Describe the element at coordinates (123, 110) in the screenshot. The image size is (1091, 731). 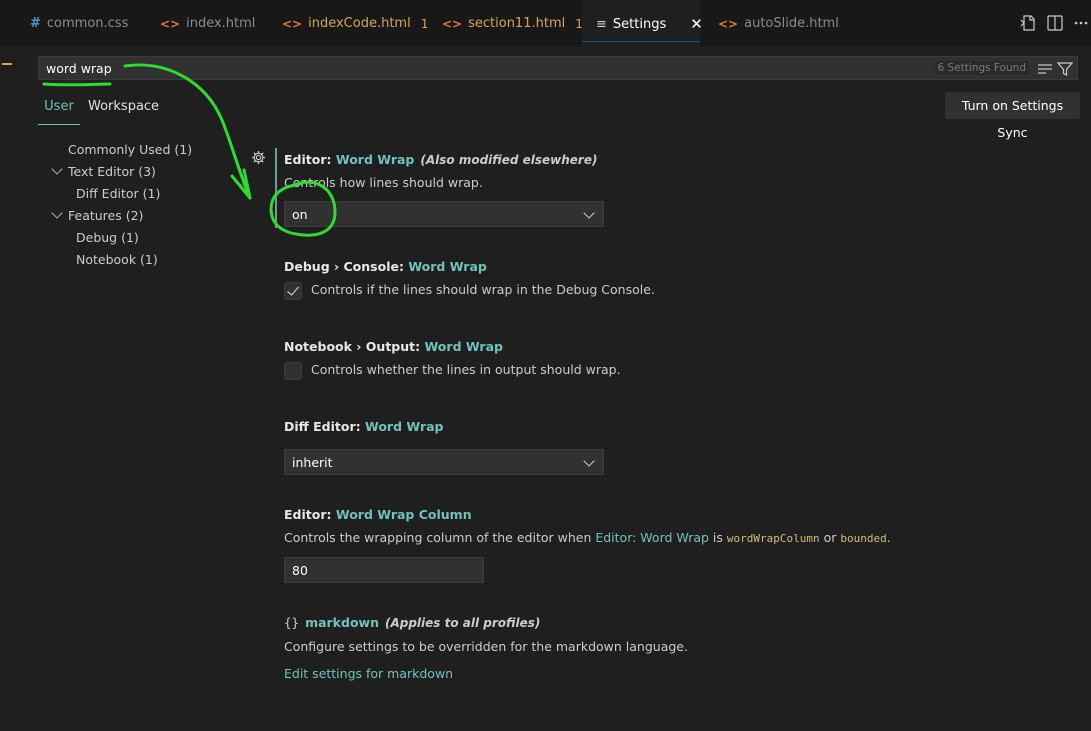
I see `tab-workspace: Workspace` at that location.